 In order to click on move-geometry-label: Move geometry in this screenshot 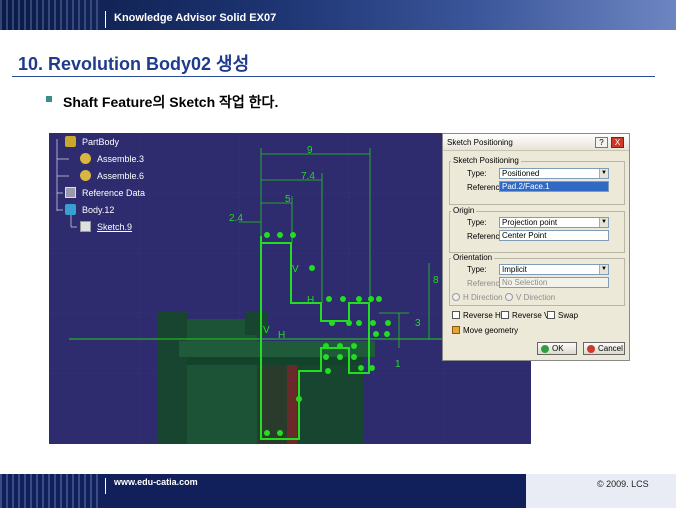, I will do `click(491, 330)`.